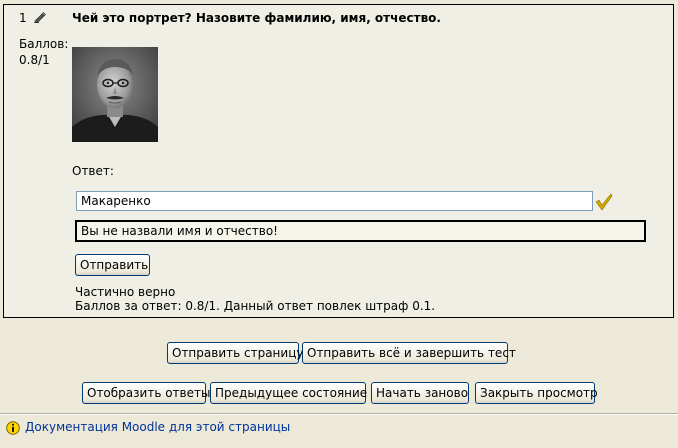 Image resolution: width=678 pixels, height=448 pixels. I want to click on moodle-docs-link: Документация Moodle для этой страницы, so click(157, 427).